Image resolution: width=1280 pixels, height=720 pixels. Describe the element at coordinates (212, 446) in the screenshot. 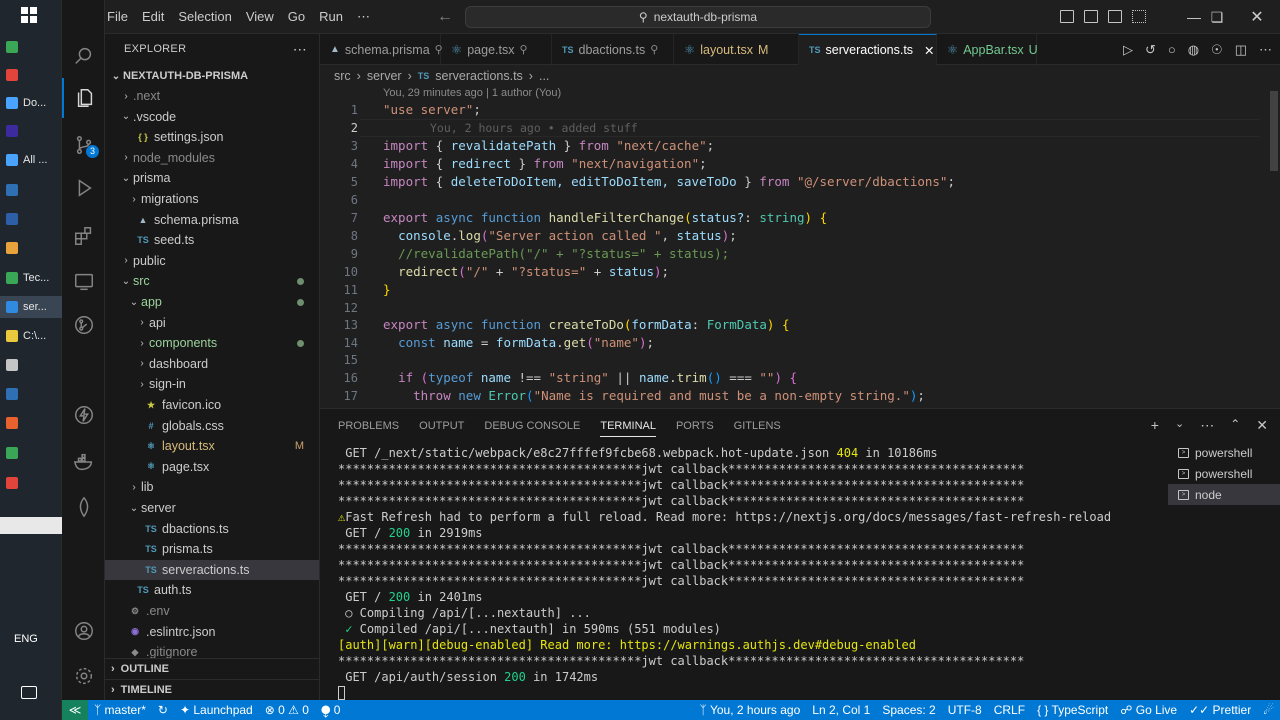

I see `file-item: ⚛ layout.tsx M` at that location.